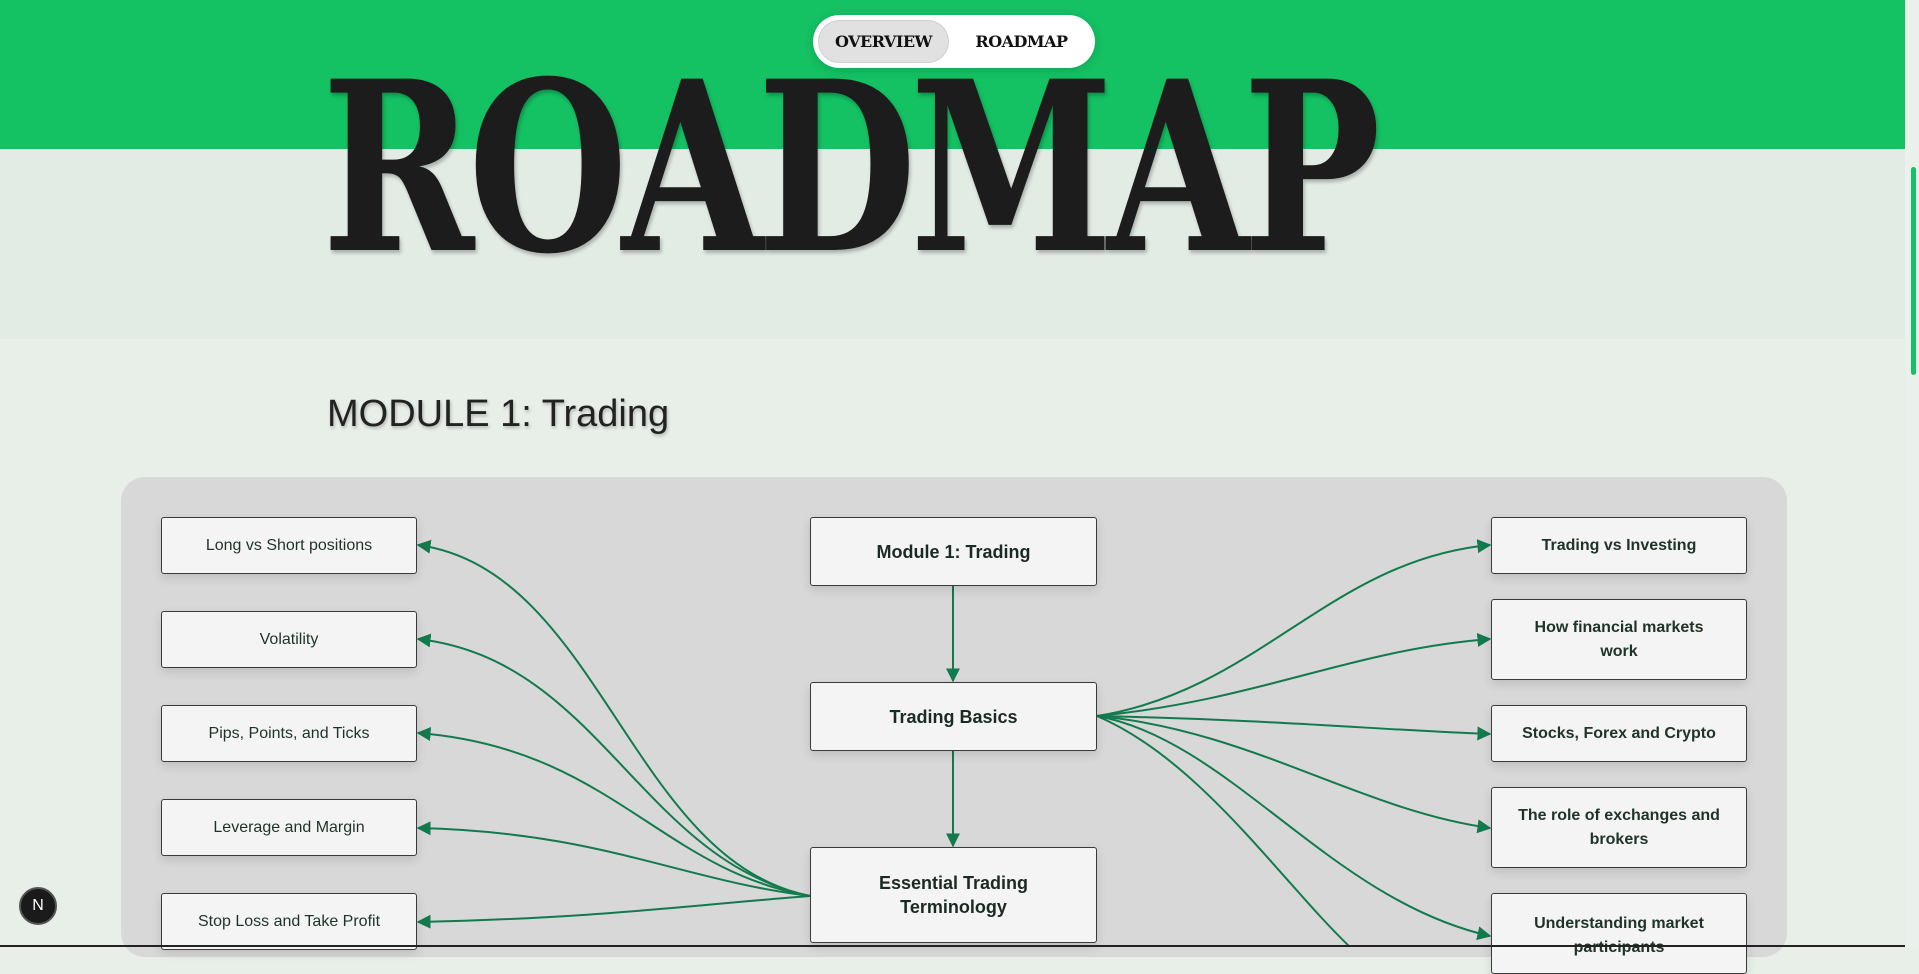  What do you see at coordinates (1619, 827) in the screenshot?
I see `node-role-of-exchanges: The role of exchanges and brokers` at bounding box center [1619, 827].